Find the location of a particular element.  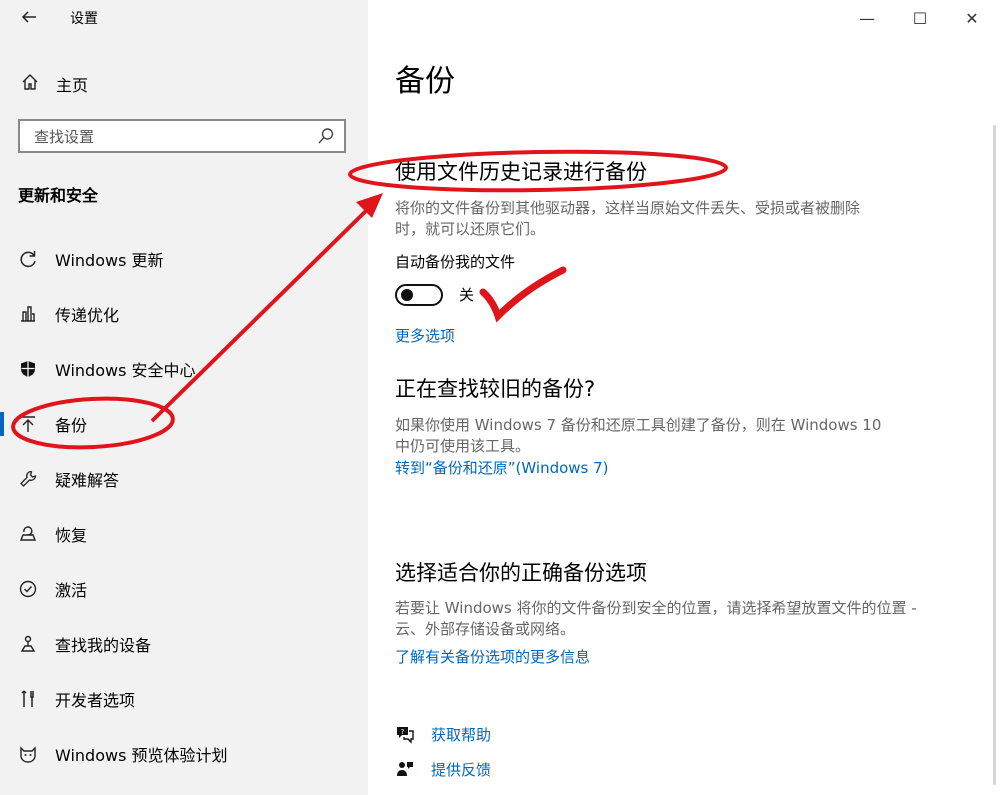

feedback-icon is located at coordinates (405, 769).